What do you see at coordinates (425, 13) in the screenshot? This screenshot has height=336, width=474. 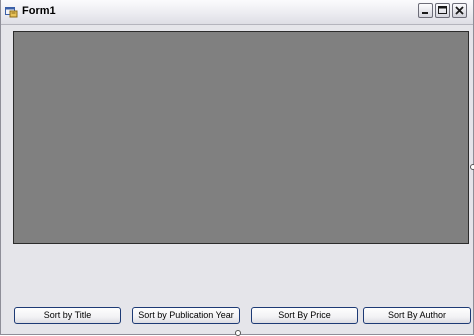 I see `minimize-icon` at bounding box center [425, 13].